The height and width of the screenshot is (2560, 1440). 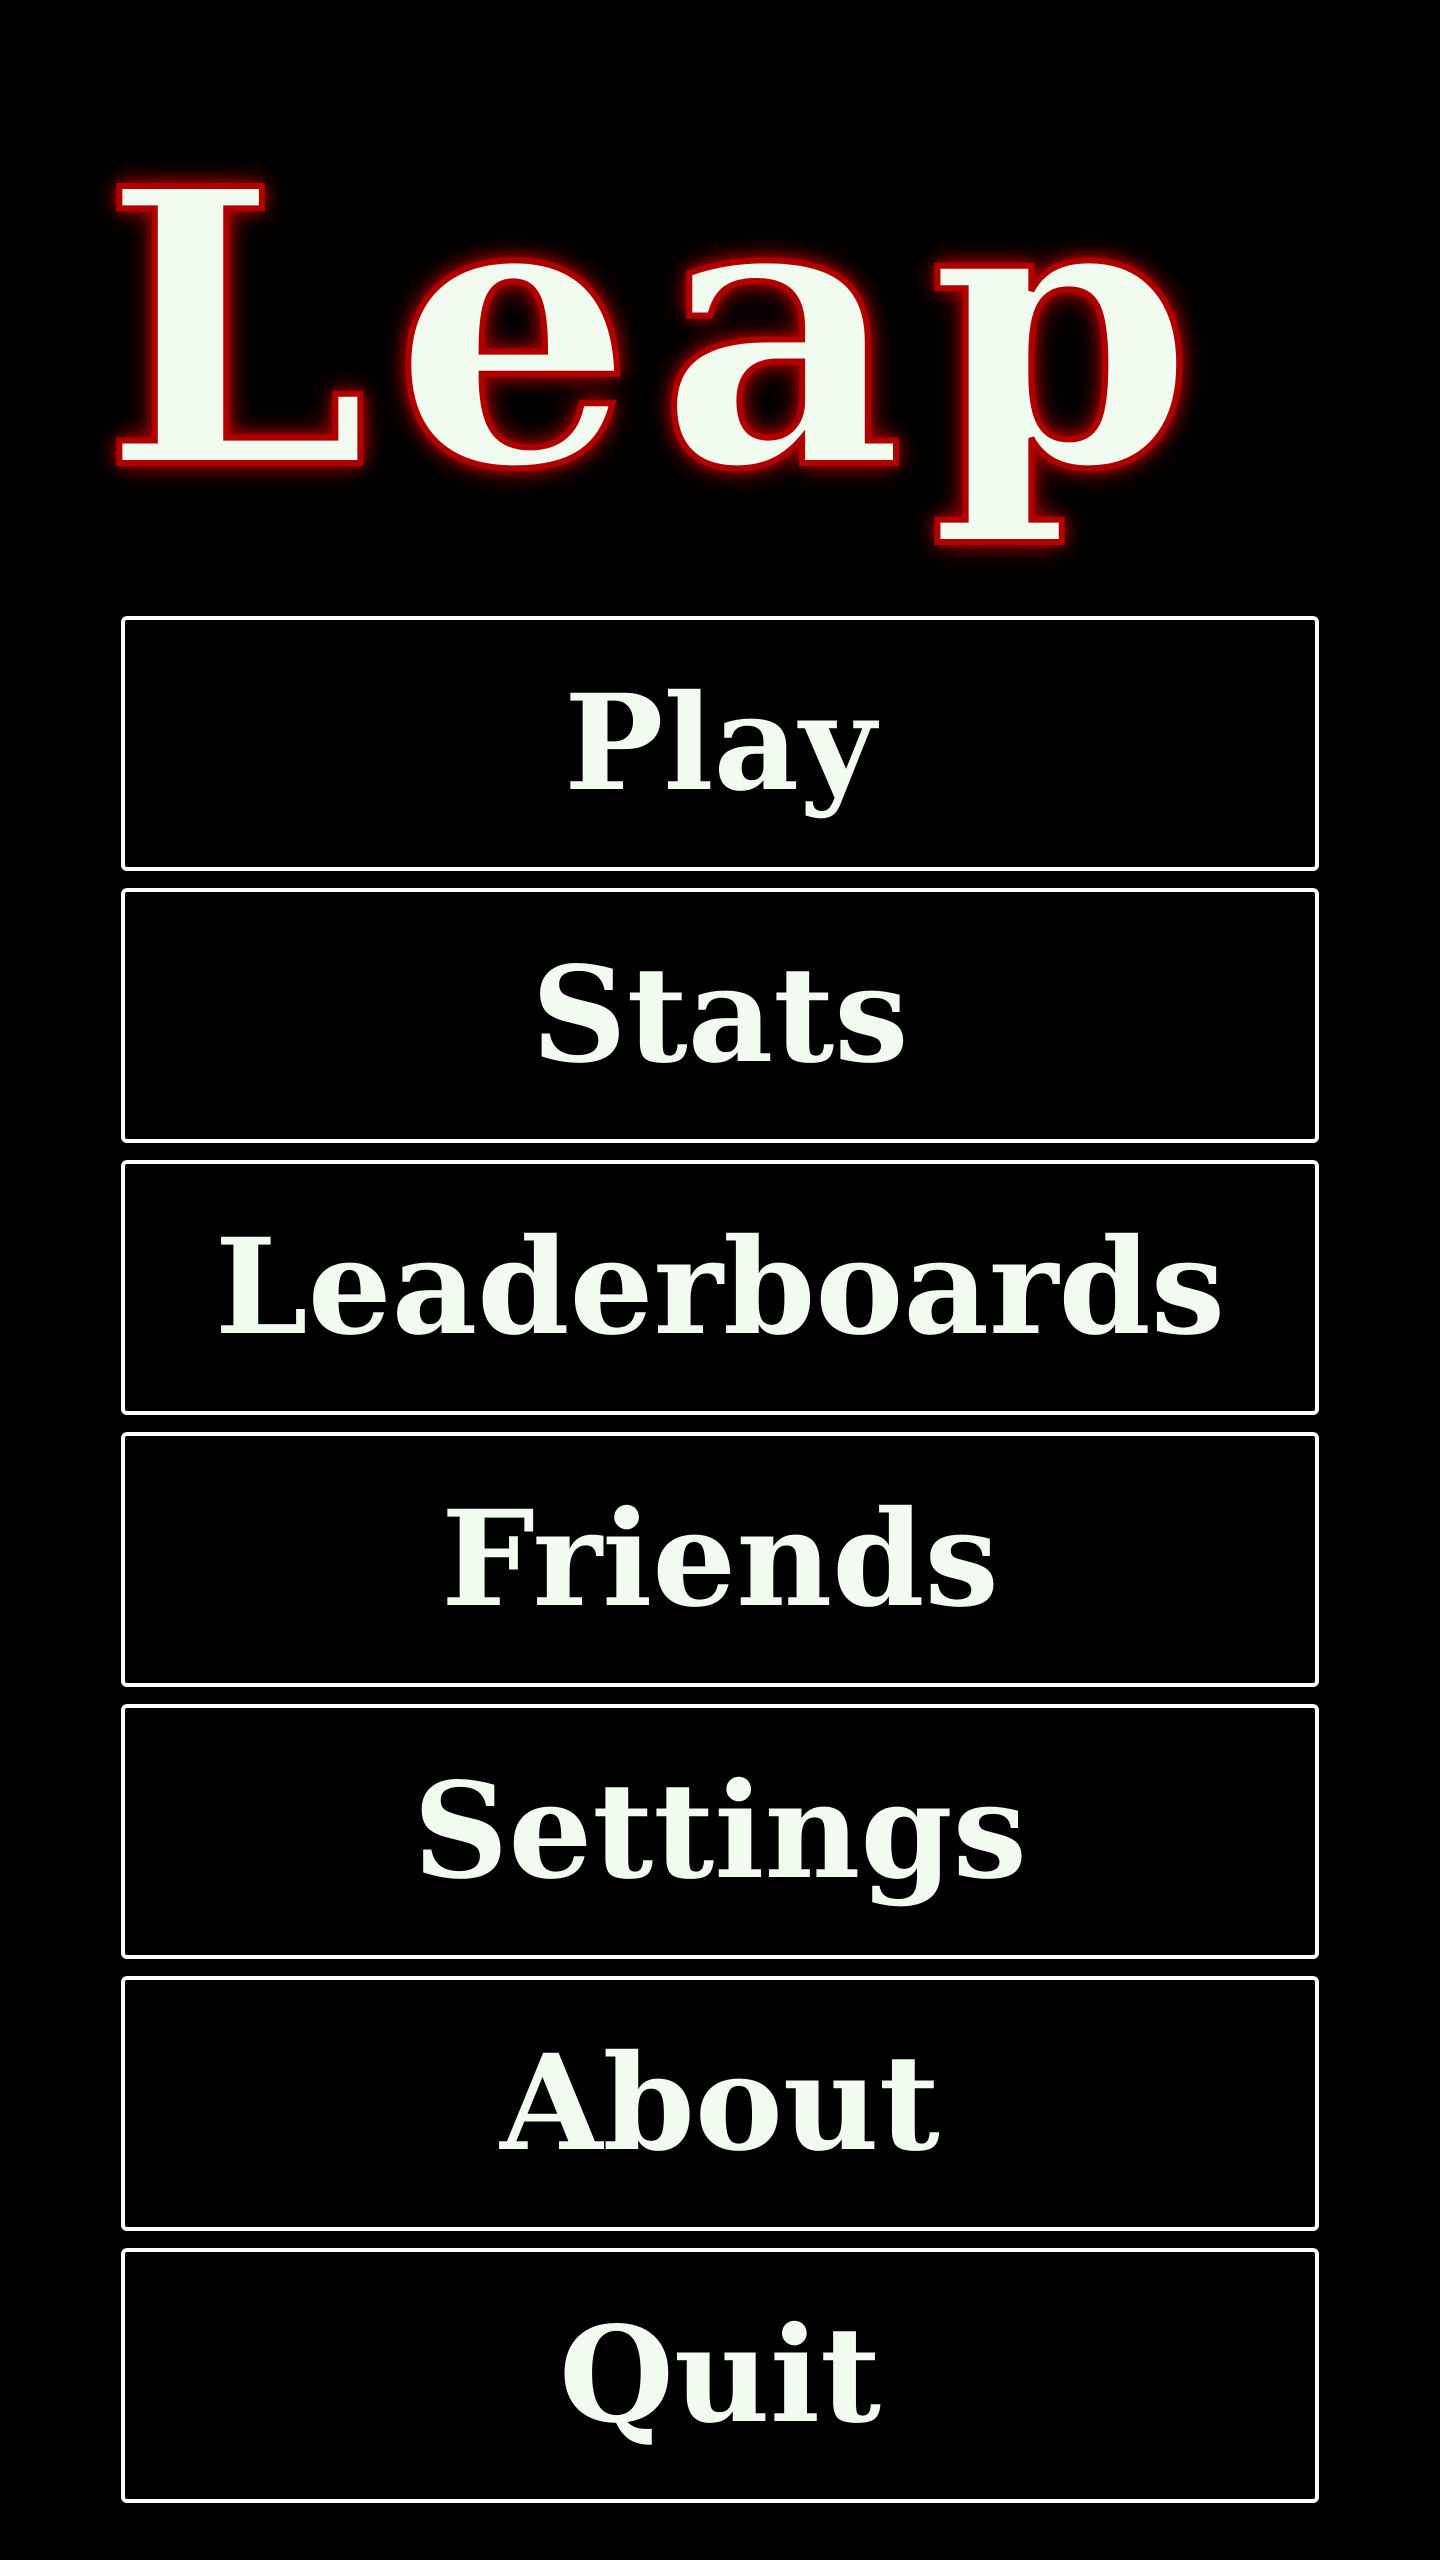 I want to click on friends-button-label: Friends, so click(x=720, y=1559).